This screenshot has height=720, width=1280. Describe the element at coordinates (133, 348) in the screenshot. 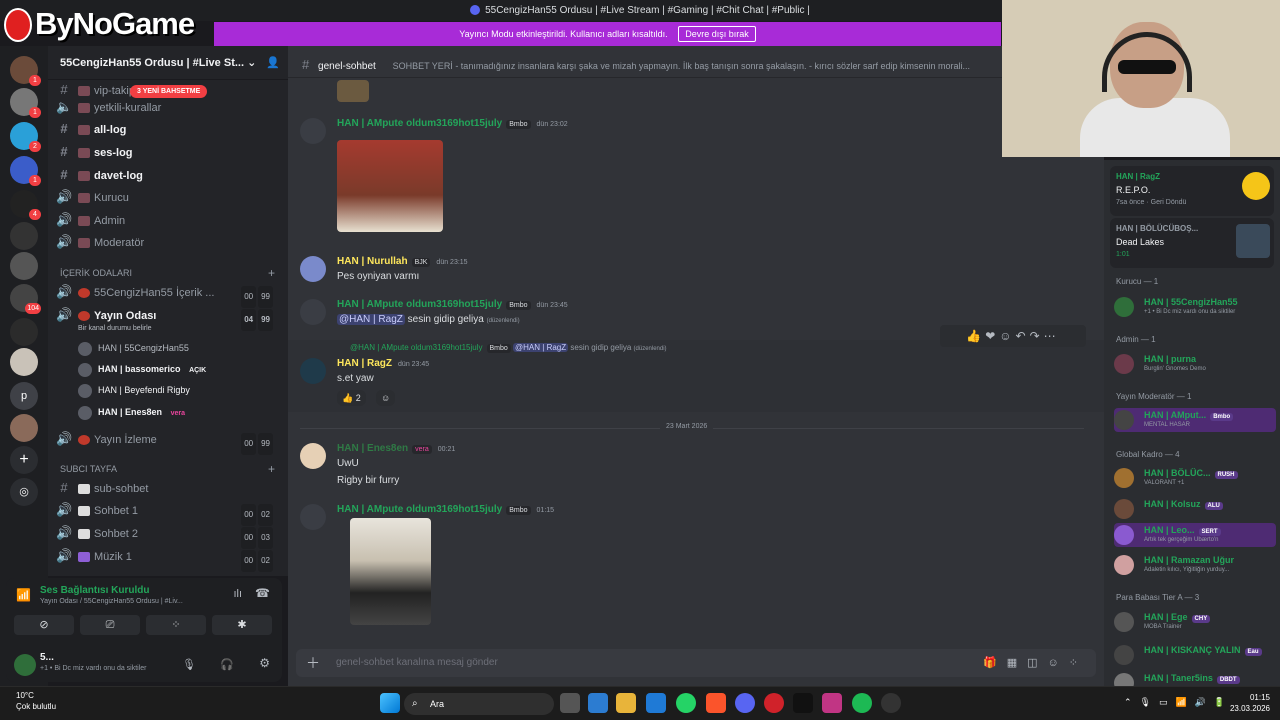

I see `voice-user: HAN | 55CengizHan55` at that location.